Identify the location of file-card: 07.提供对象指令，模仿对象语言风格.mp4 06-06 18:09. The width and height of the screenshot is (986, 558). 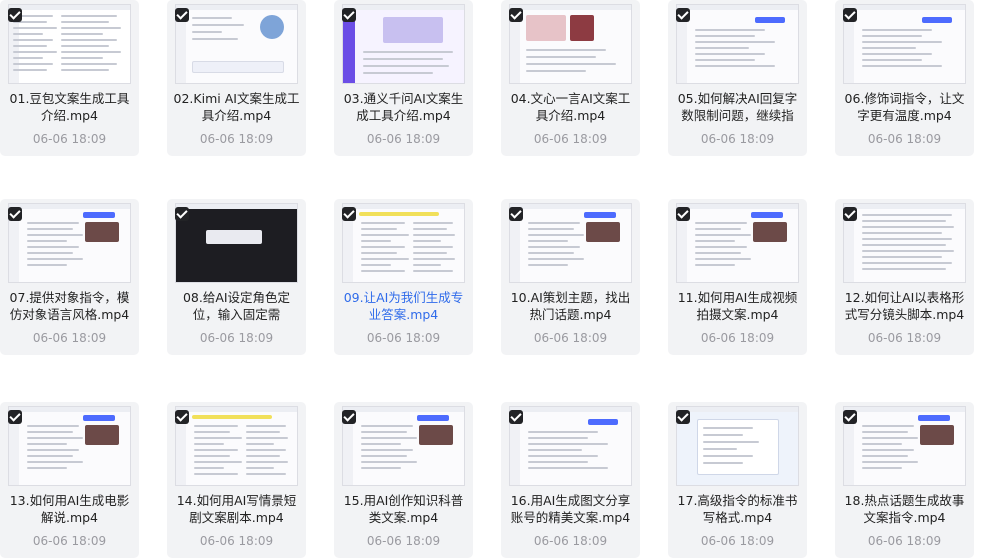
(69, 277).